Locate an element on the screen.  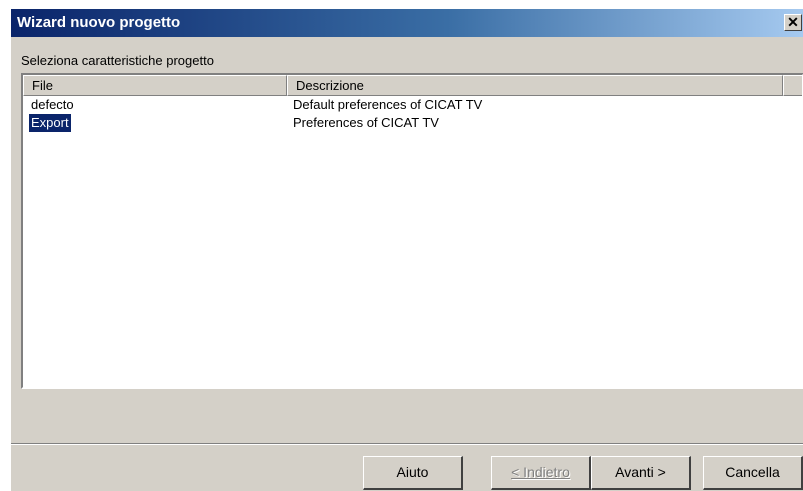
list-item-description: Default preferences of CICAT TV is located at coordinates (388, 104).